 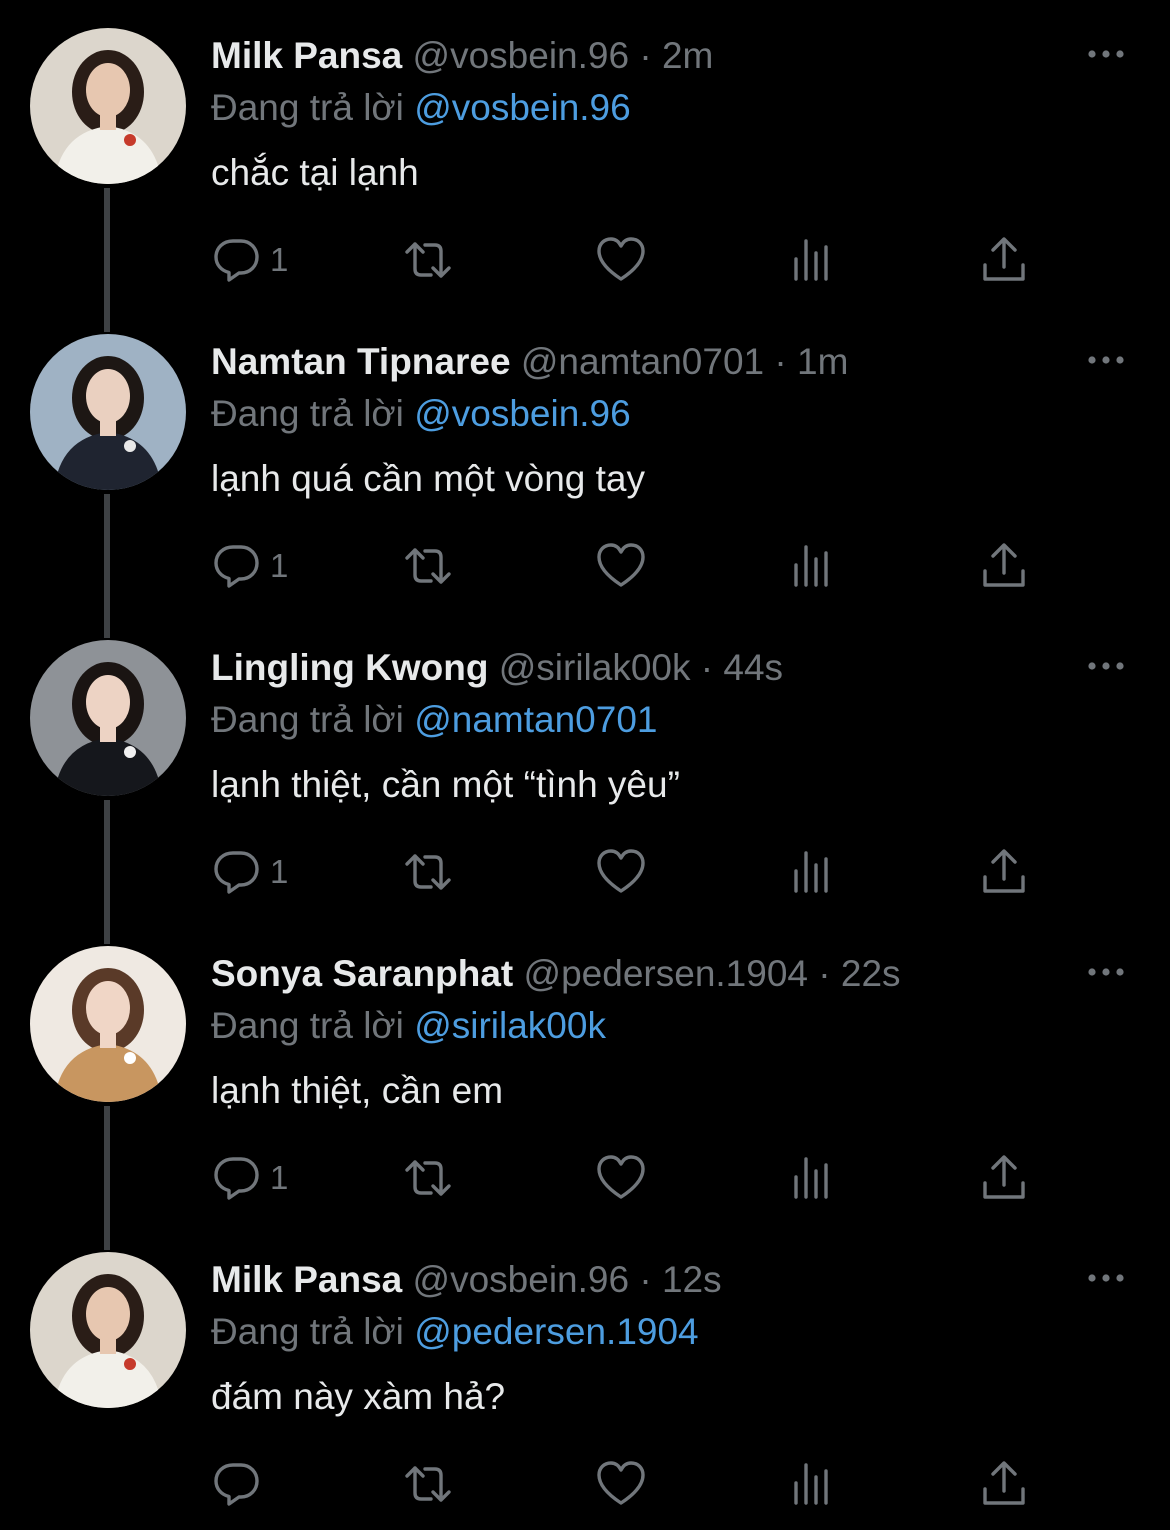 I want to click on reply-button, so click(x=241, y=1484).